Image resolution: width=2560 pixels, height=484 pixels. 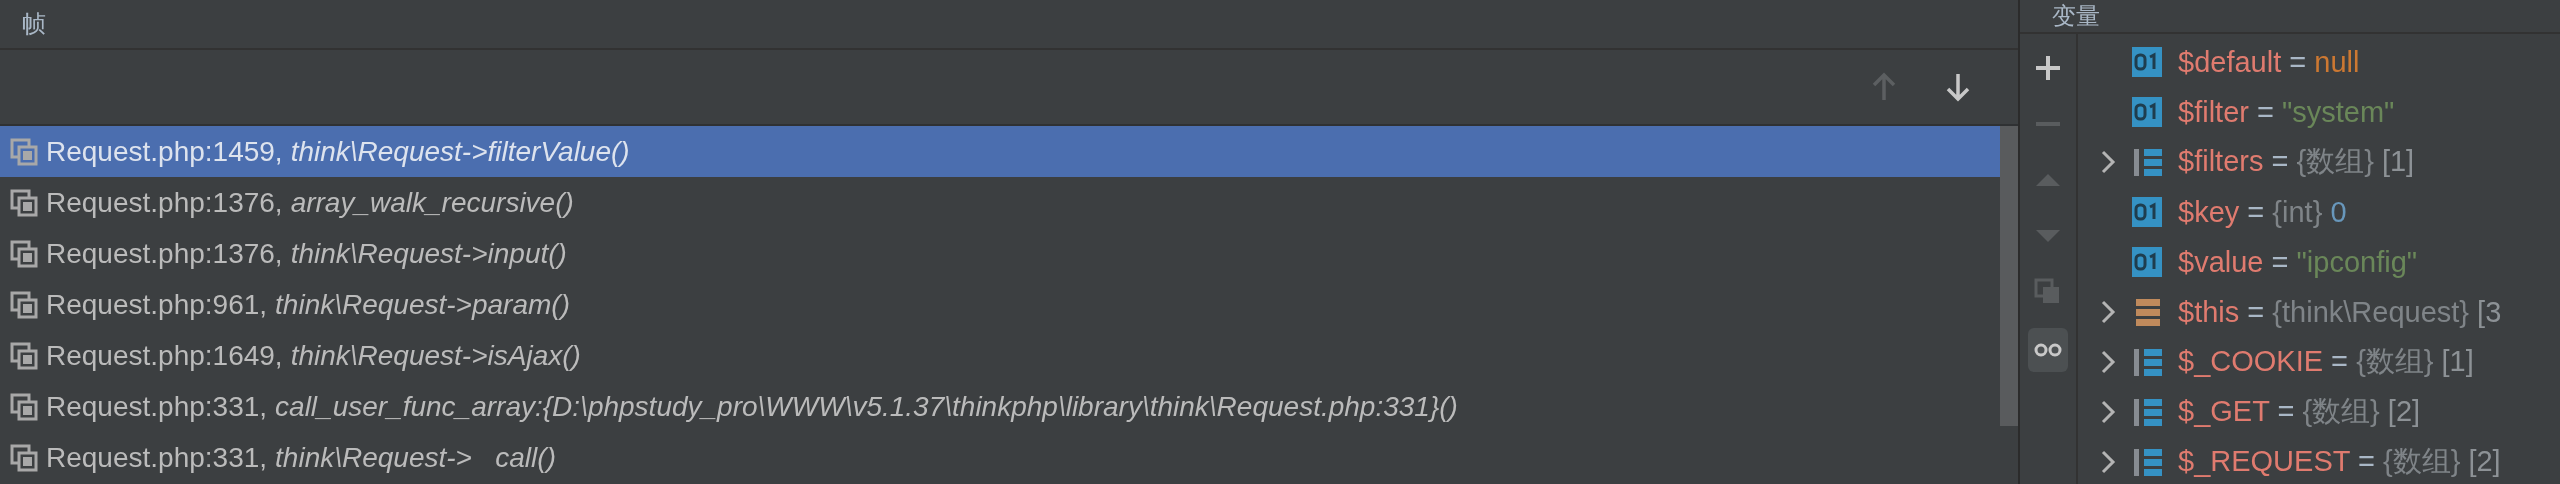 What do you see at coordinates (164, 356) in the screenshot?
I see `frame-location: Request.php:1649,` at bounding box center [164, 356].